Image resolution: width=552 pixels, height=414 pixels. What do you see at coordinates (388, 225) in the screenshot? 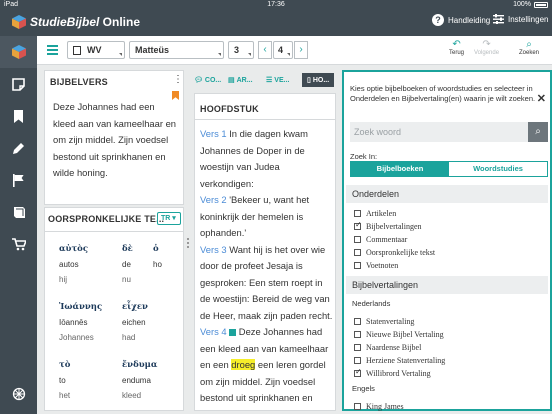
I see `checkbox-bijbelvertalingen: Bijbelvertalingen` at bounding box center [388, 225].